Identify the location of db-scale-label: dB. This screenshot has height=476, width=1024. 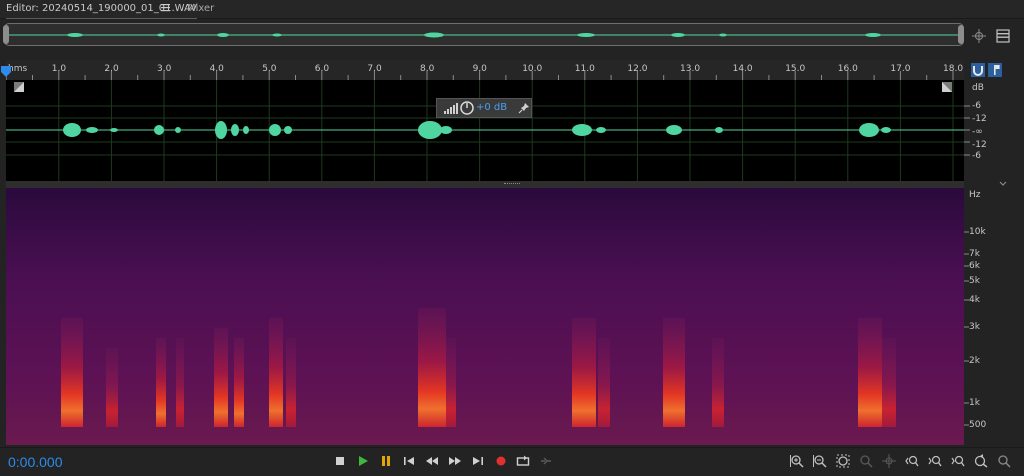
(978, 88).